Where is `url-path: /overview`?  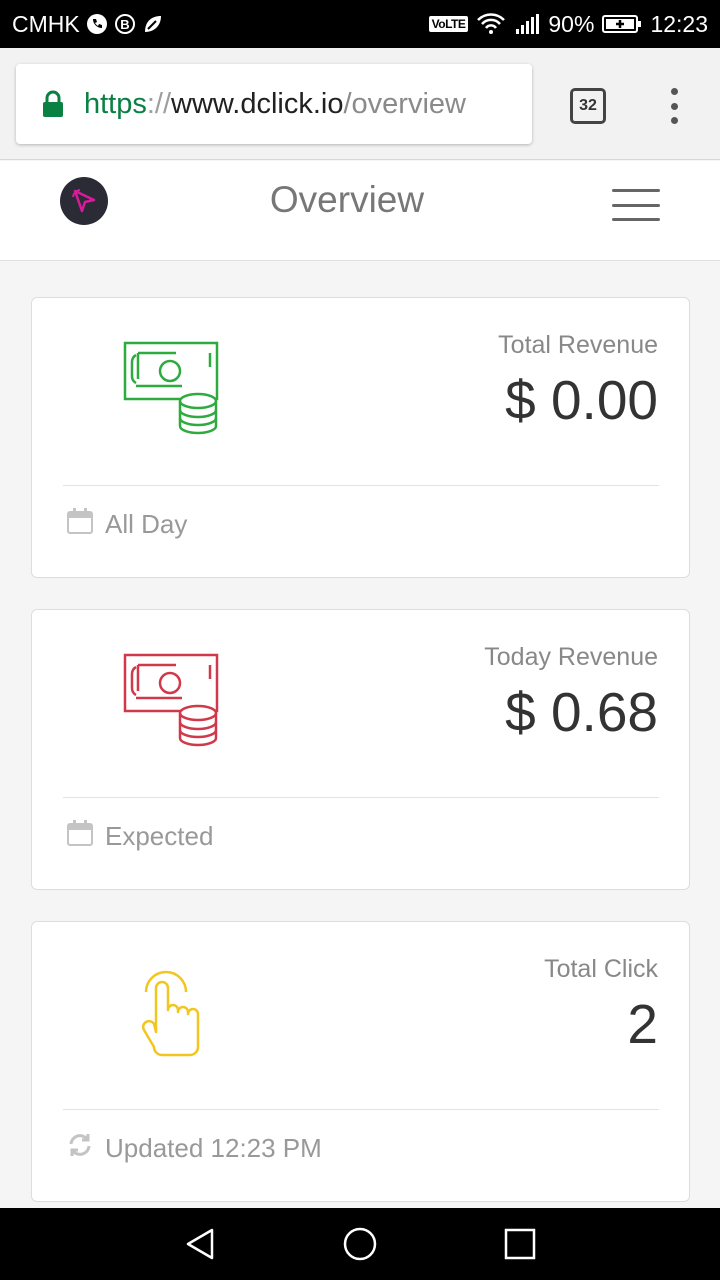 url-path: /overview is located at coordinates (404, 103).